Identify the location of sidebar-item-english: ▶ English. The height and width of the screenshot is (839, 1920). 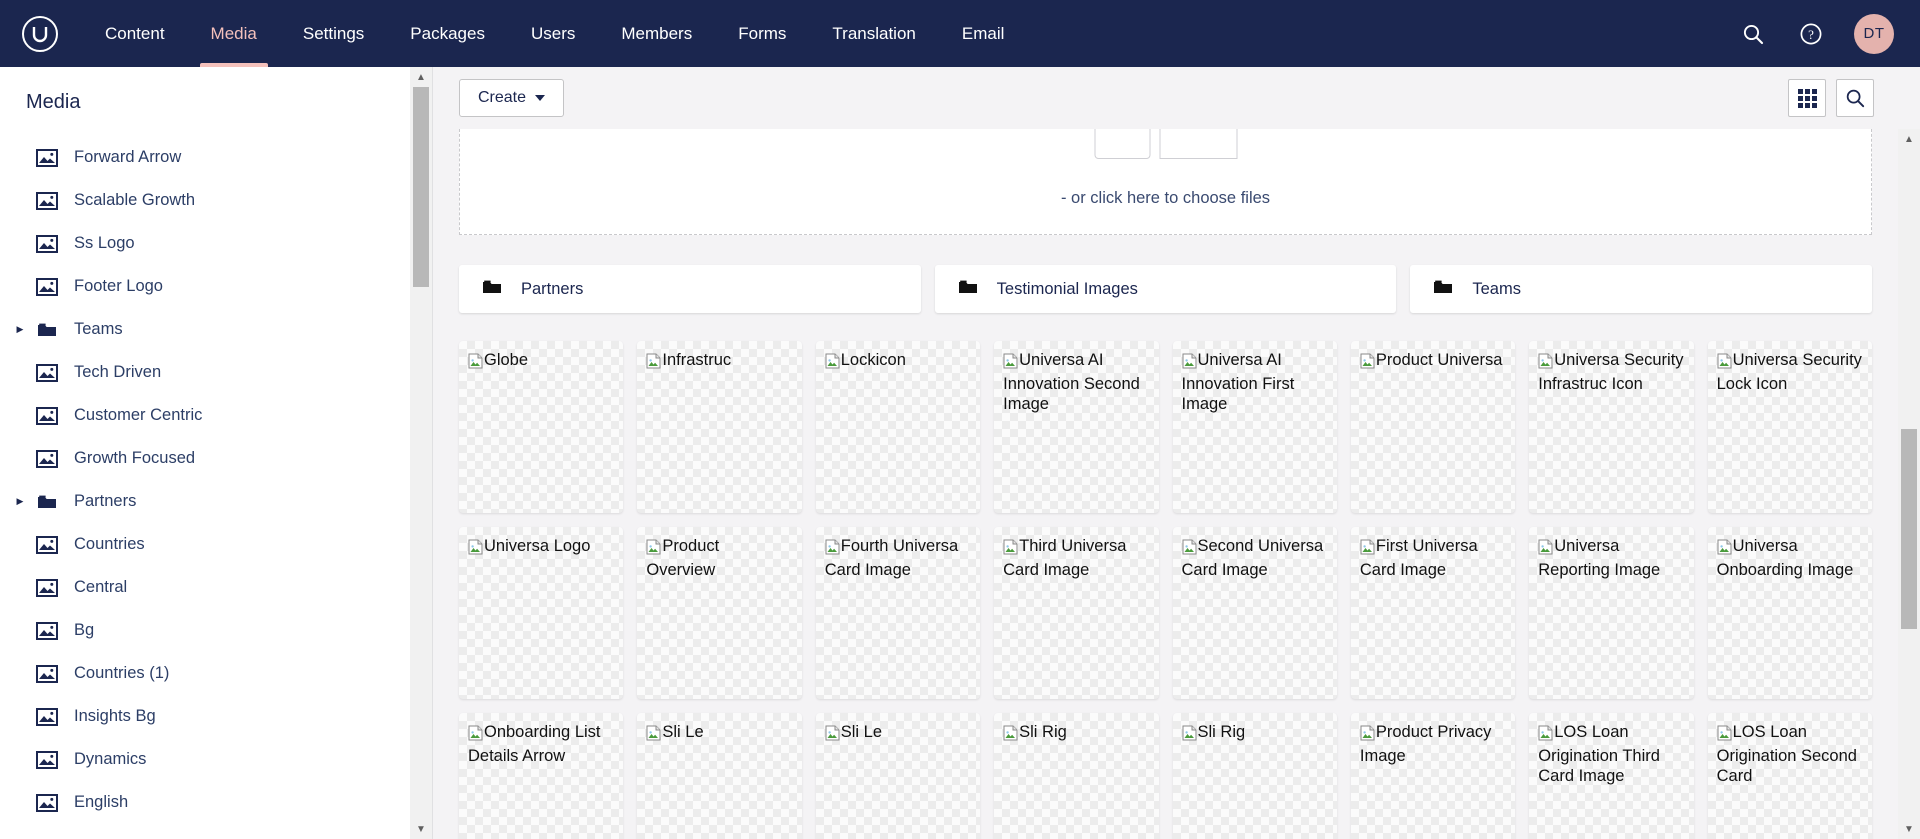
(205, 802).